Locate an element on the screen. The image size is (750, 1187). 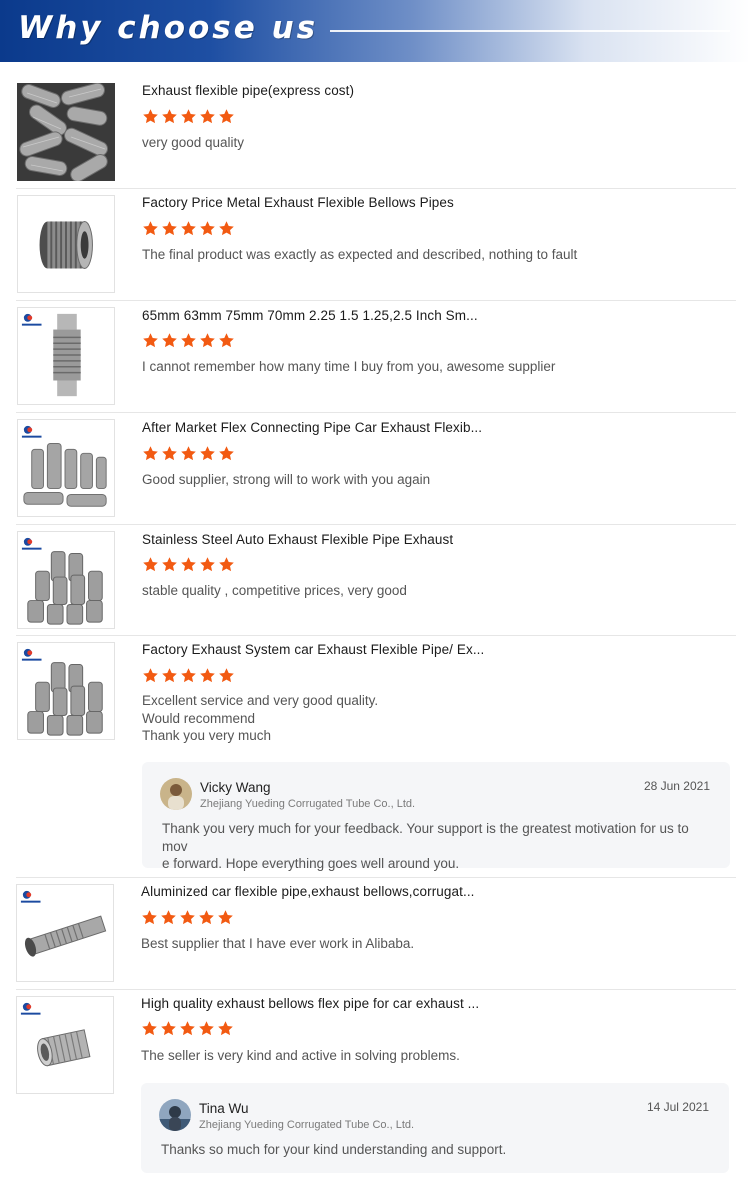
header-divider is located at coordinates (530, 31).